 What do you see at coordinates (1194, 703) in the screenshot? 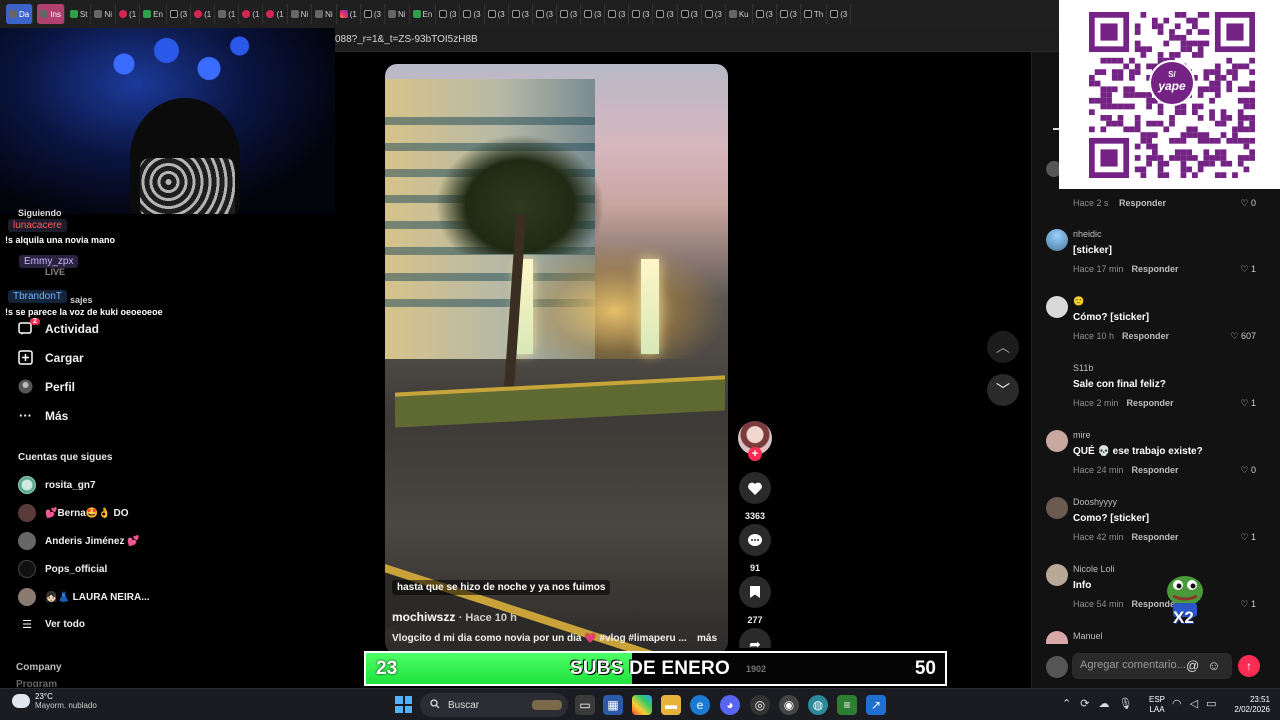
I see `network-volume-battery: ◠ ◁ ▭` at bounding box center [1194, 703].